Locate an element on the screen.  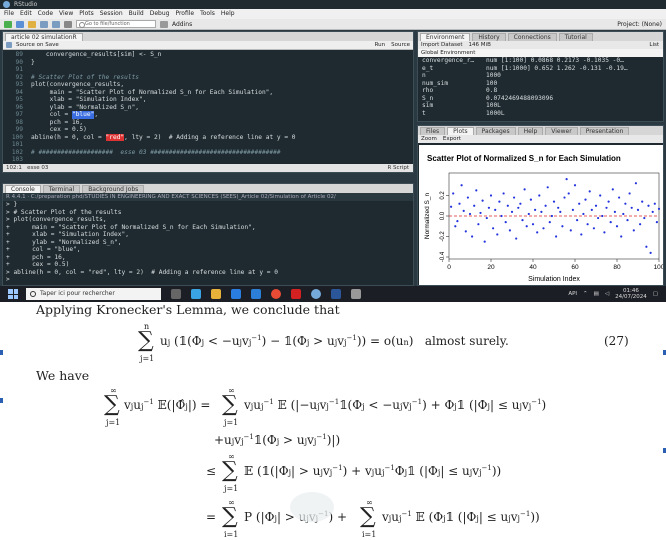
menu-edit: Edit is located at coordinates (26, 14).